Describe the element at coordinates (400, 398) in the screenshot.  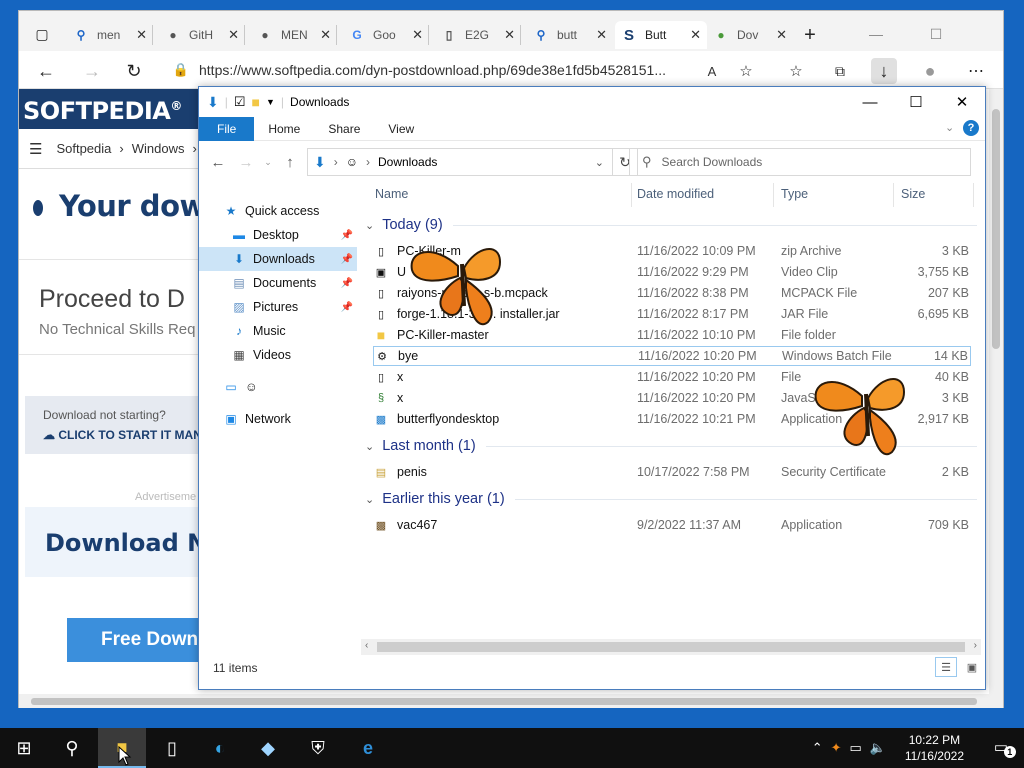
I see `file-name: x` at that location.